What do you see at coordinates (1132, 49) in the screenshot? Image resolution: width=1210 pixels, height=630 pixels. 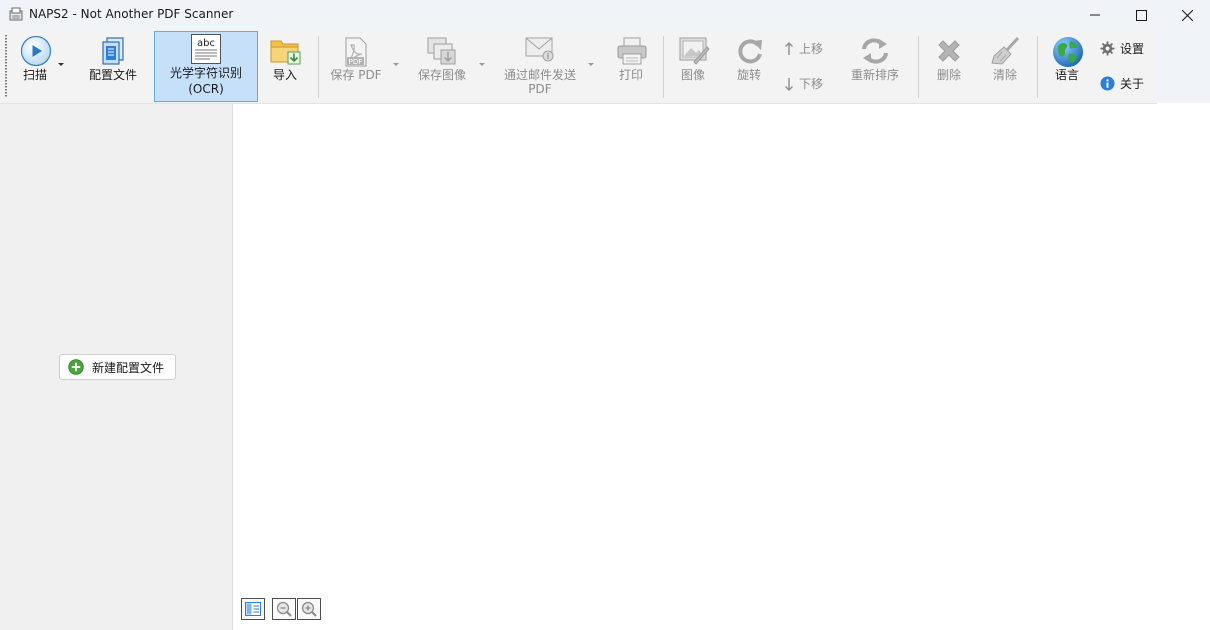 I see `settings-label: 设置` at bounding box center [1132, 49].